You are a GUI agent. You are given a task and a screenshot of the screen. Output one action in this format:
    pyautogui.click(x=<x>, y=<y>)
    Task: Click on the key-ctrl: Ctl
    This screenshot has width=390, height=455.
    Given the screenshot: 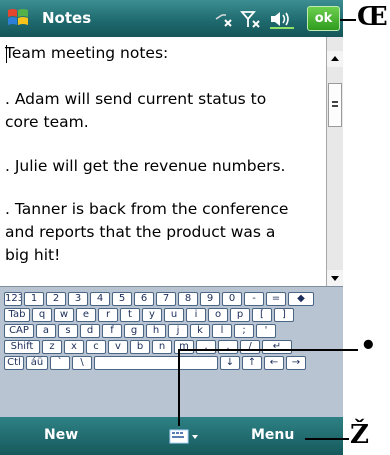 What is the action you would take?
    pyautogui.click(x=14, y=363)
    